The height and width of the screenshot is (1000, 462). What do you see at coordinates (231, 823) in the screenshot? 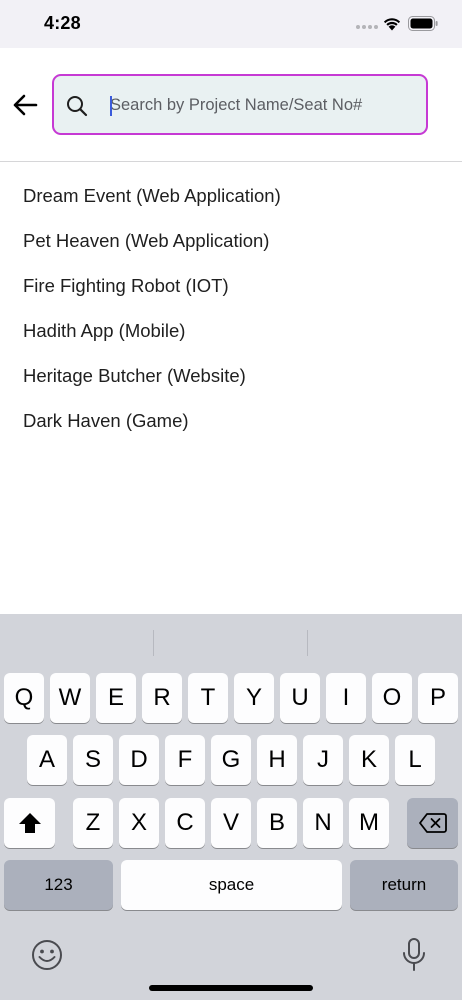
I see `key-v: V` at bounding box center [231, 823].